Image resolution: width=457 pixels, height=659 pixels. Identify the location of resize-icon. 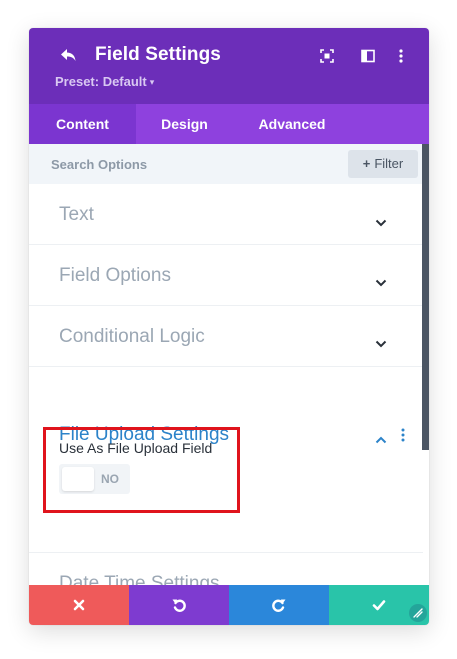
(418, 613).